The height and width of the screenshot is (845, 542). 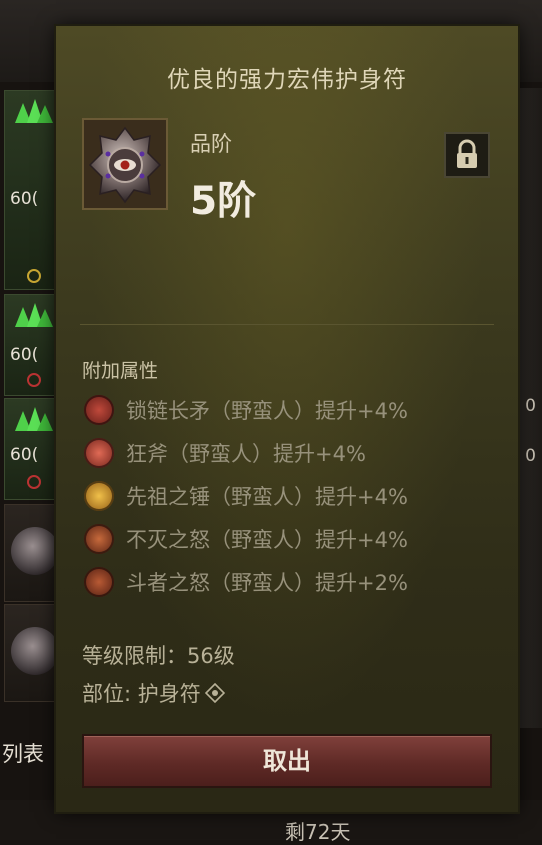 What do you see at coordinates (158, 656) in the screenshot?
I see `level-requirement: 等级限制：56级` at bounding box center [158, 656].